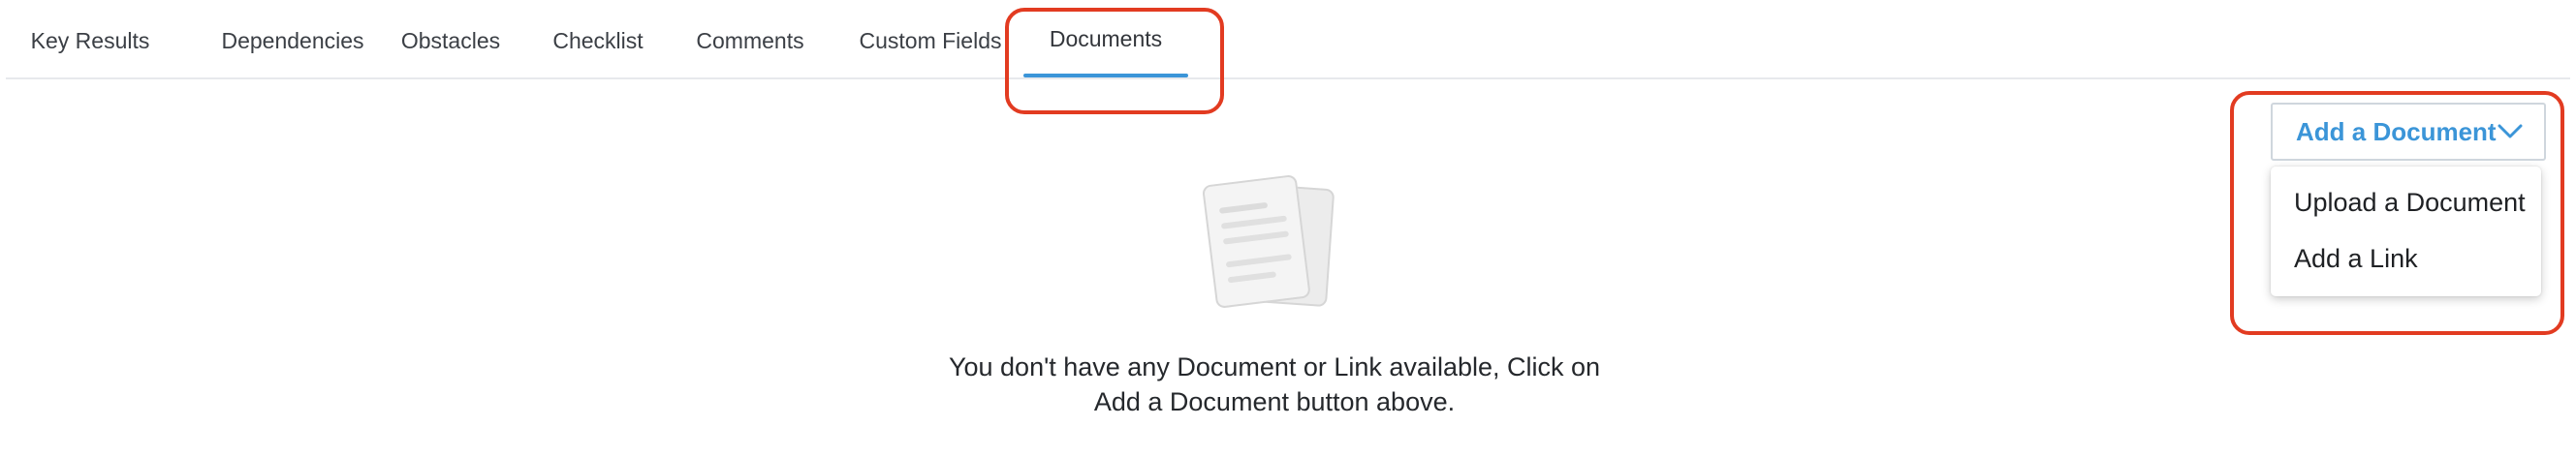  I want to click on chevron-down-icon, so click(2510, 131).